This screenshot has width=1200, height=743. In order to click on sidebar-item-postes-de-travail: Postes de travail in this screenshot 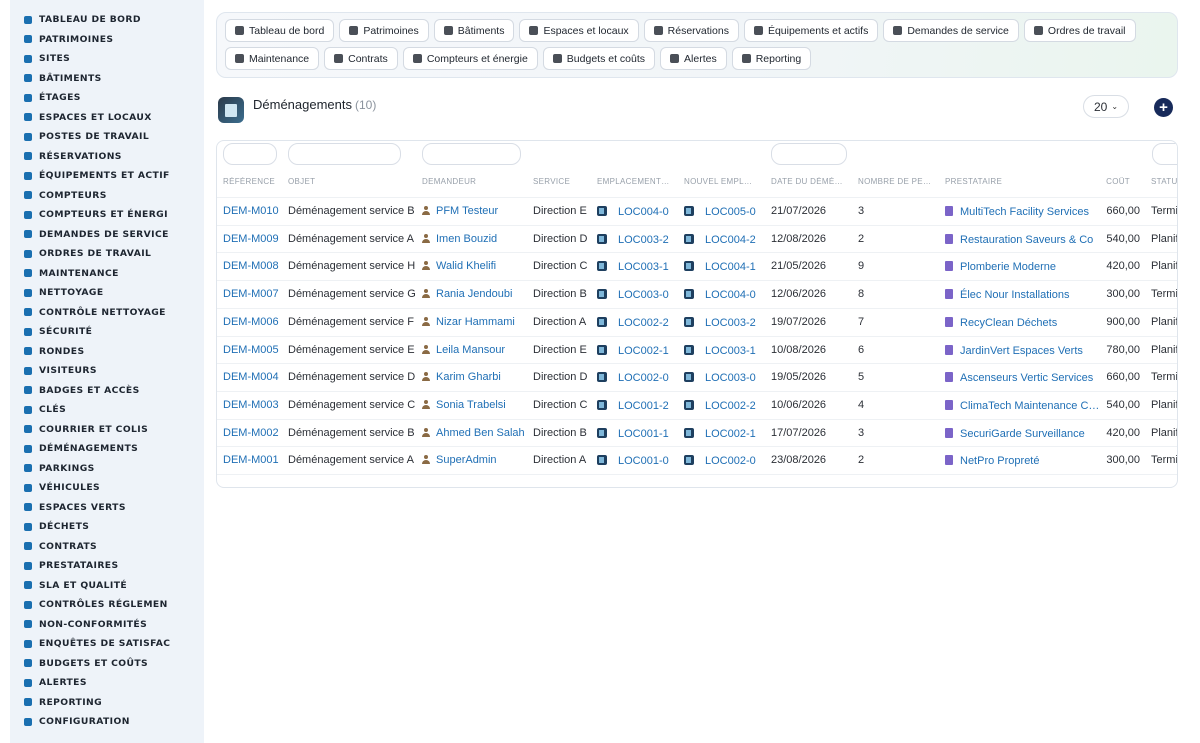, I will do `click(107, 137)`.